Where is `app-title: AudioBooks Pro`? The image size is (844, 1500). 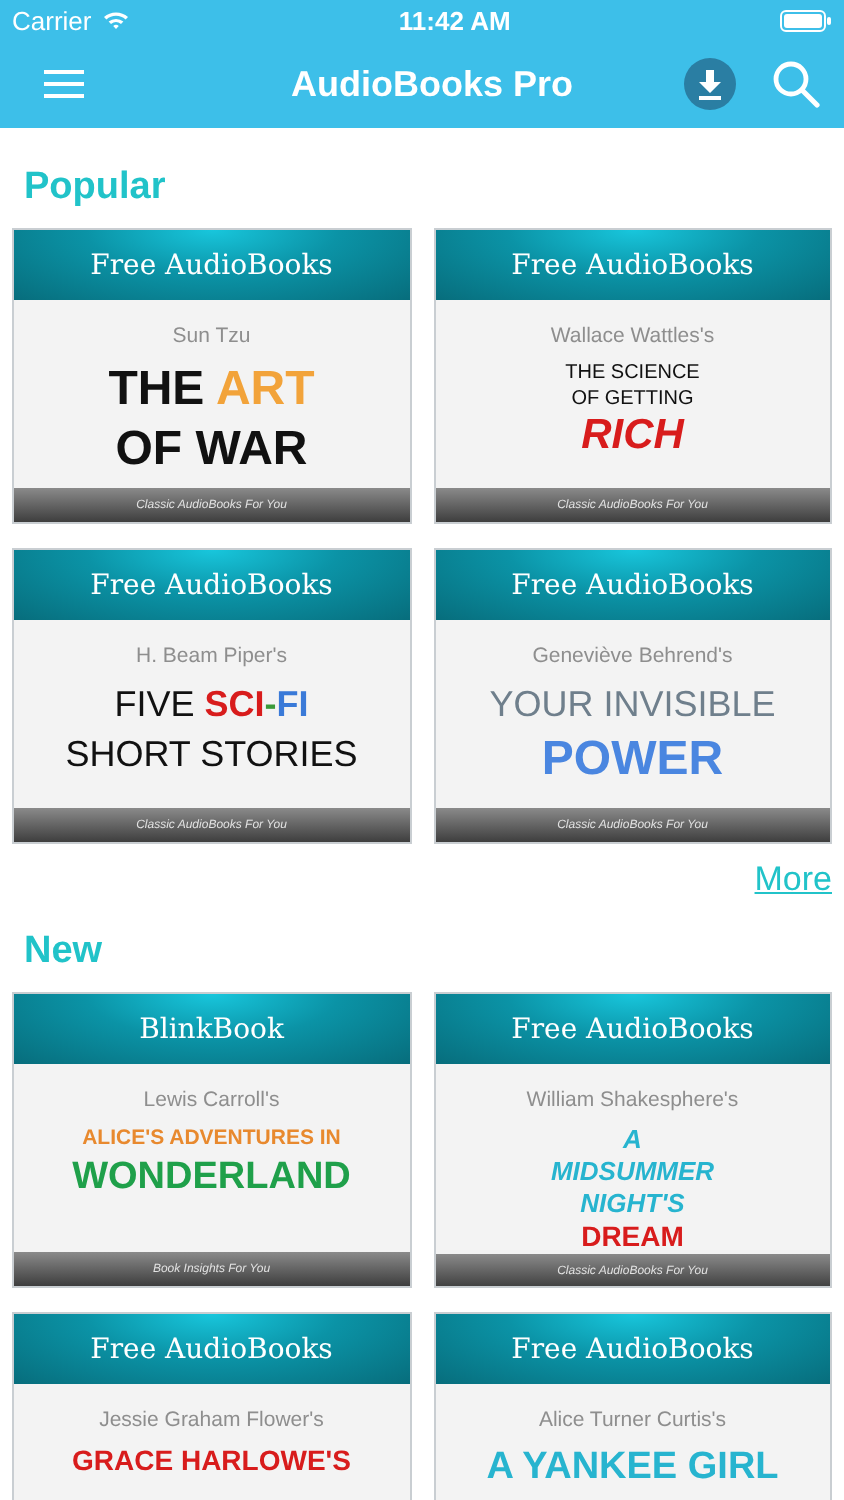 app-title: AudioBooks Pro is located at coordinates (431, 84).